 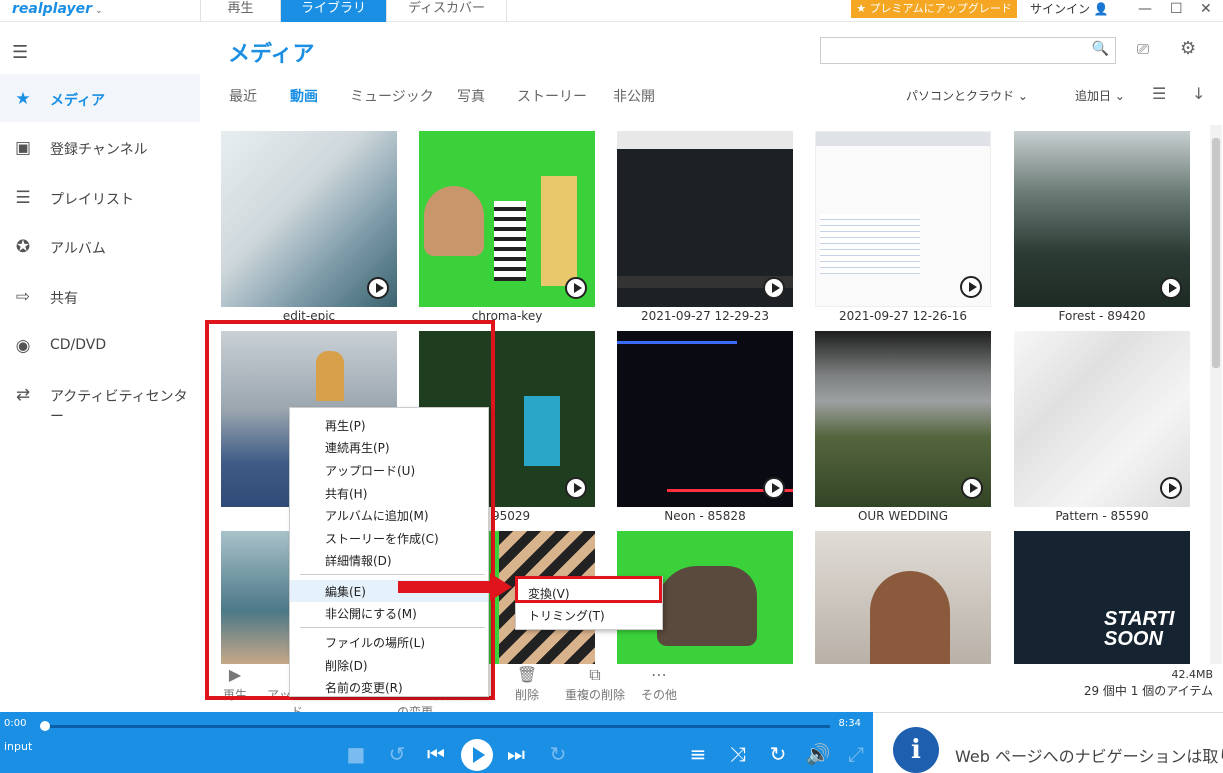 What do you see at coordinates (903, 316) in the screenshot?
I see `video-caption: 2021-09-27 12-26-16` at bounding box center [903, 316].